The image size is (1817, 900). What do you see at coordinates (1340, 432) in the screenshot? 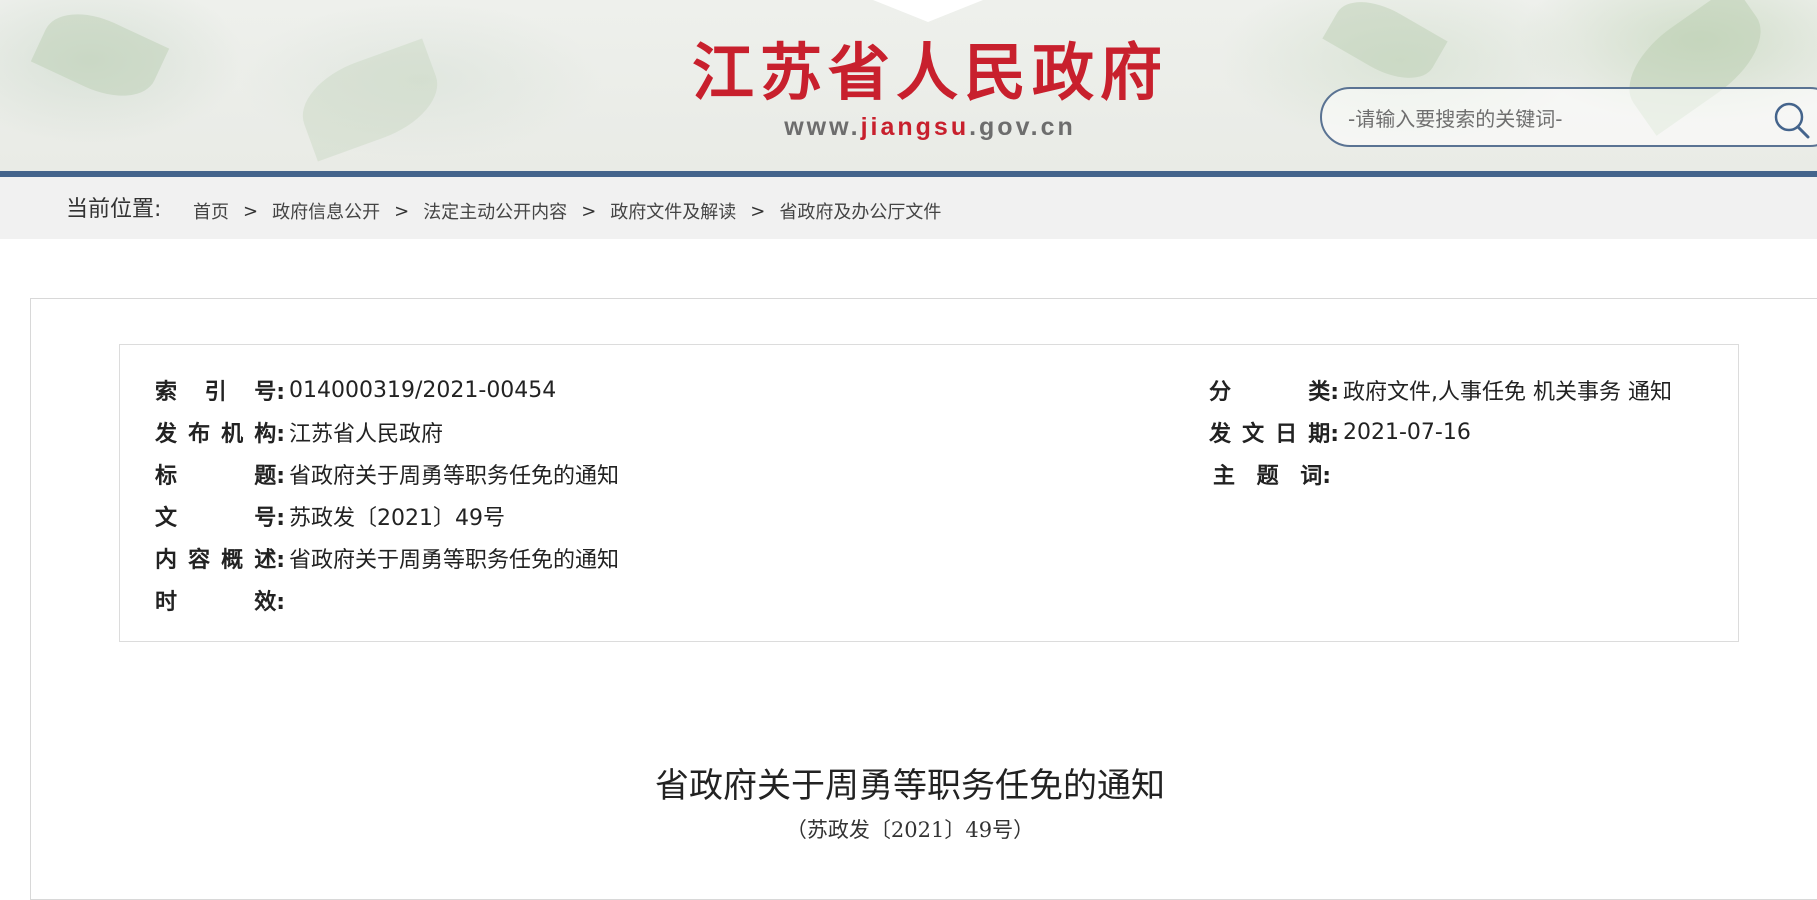
I see `meta-issue-date: 发文日期: 2021-07-16` at bounding box center [1340, 432].